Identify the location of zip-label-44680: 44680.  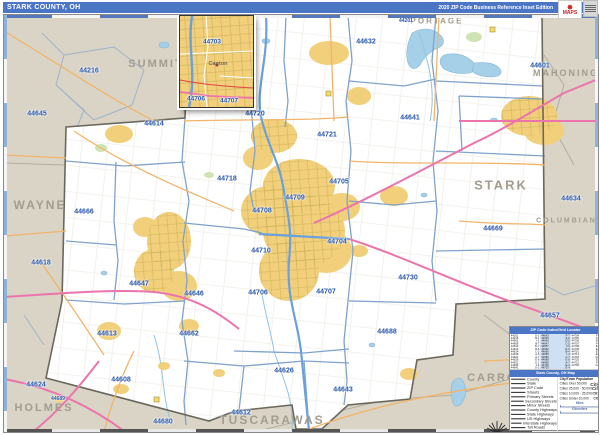
(163, 422).